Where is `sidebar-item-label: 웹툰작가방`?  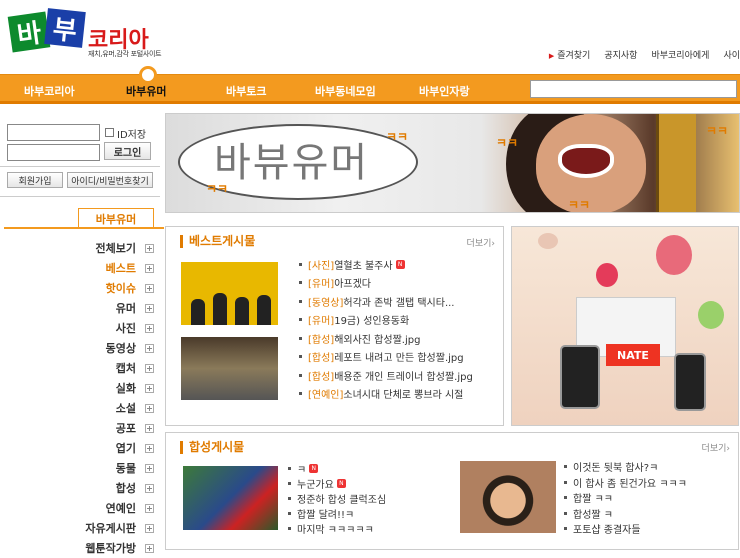 sidebar-item-label: 웹툰작가방 is located at coordinates (110, 548).